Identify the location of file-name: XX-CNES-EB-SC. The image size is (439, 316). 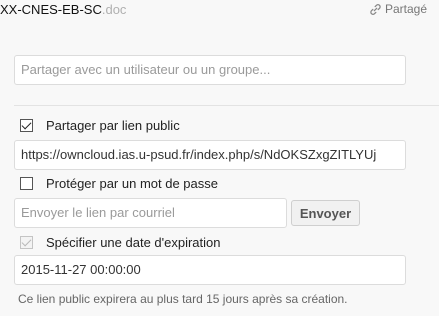
(51, 9).